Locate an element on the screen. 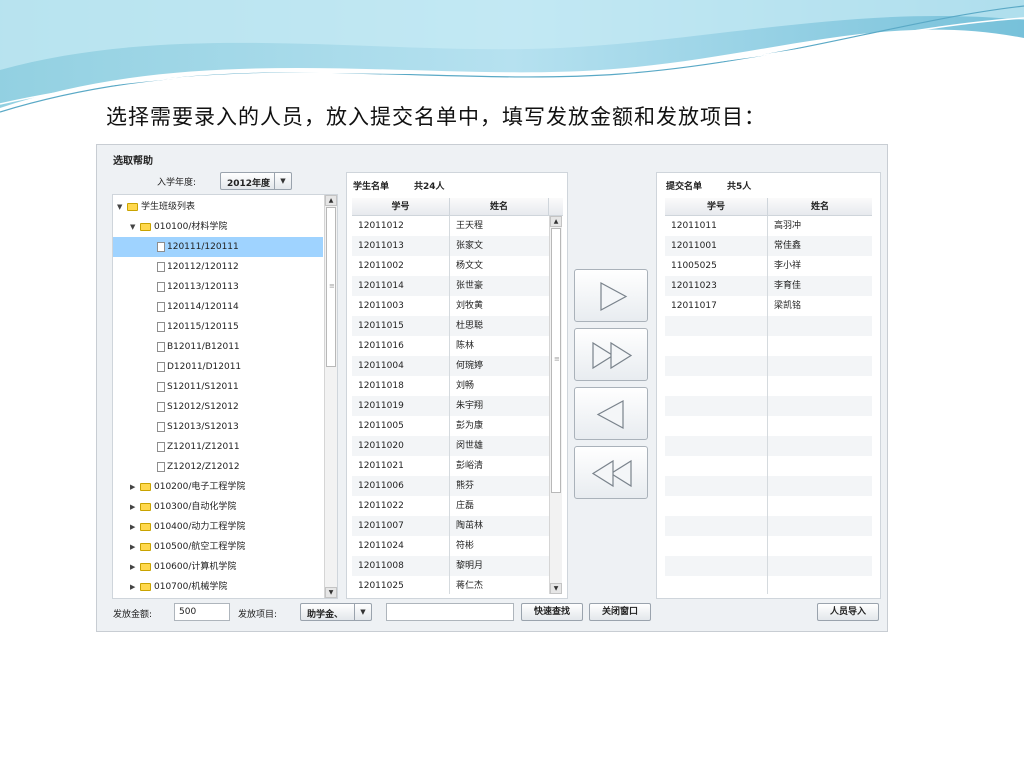 The image size is (1024, 768). move-left-button is located at coordinates (611, 413).